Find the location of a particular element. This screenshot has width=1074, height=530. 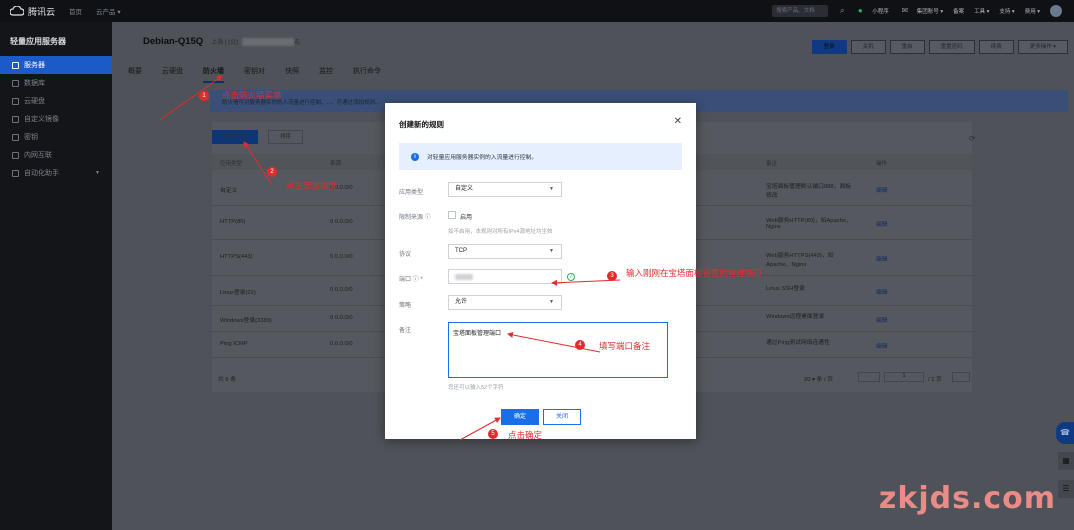

search-icon: ⌕ is located at coordinates (842, 11).